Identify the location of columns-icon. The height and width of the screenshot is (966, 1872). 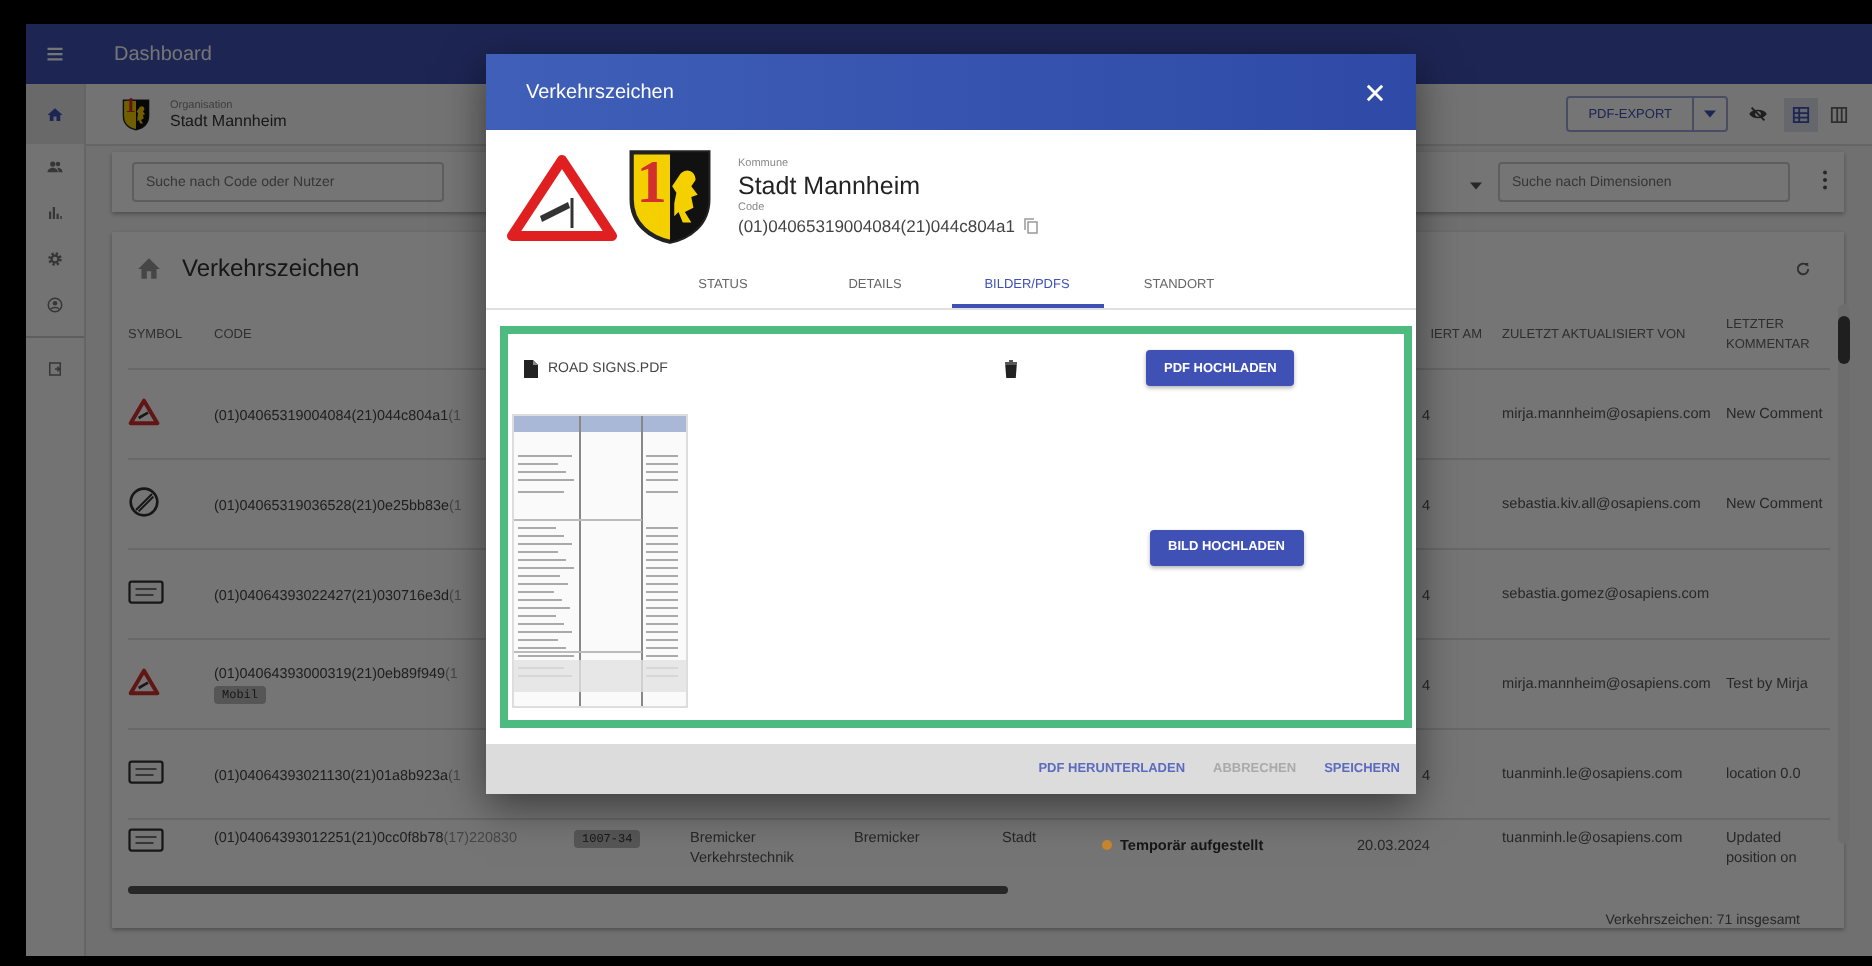
(1839, 114).